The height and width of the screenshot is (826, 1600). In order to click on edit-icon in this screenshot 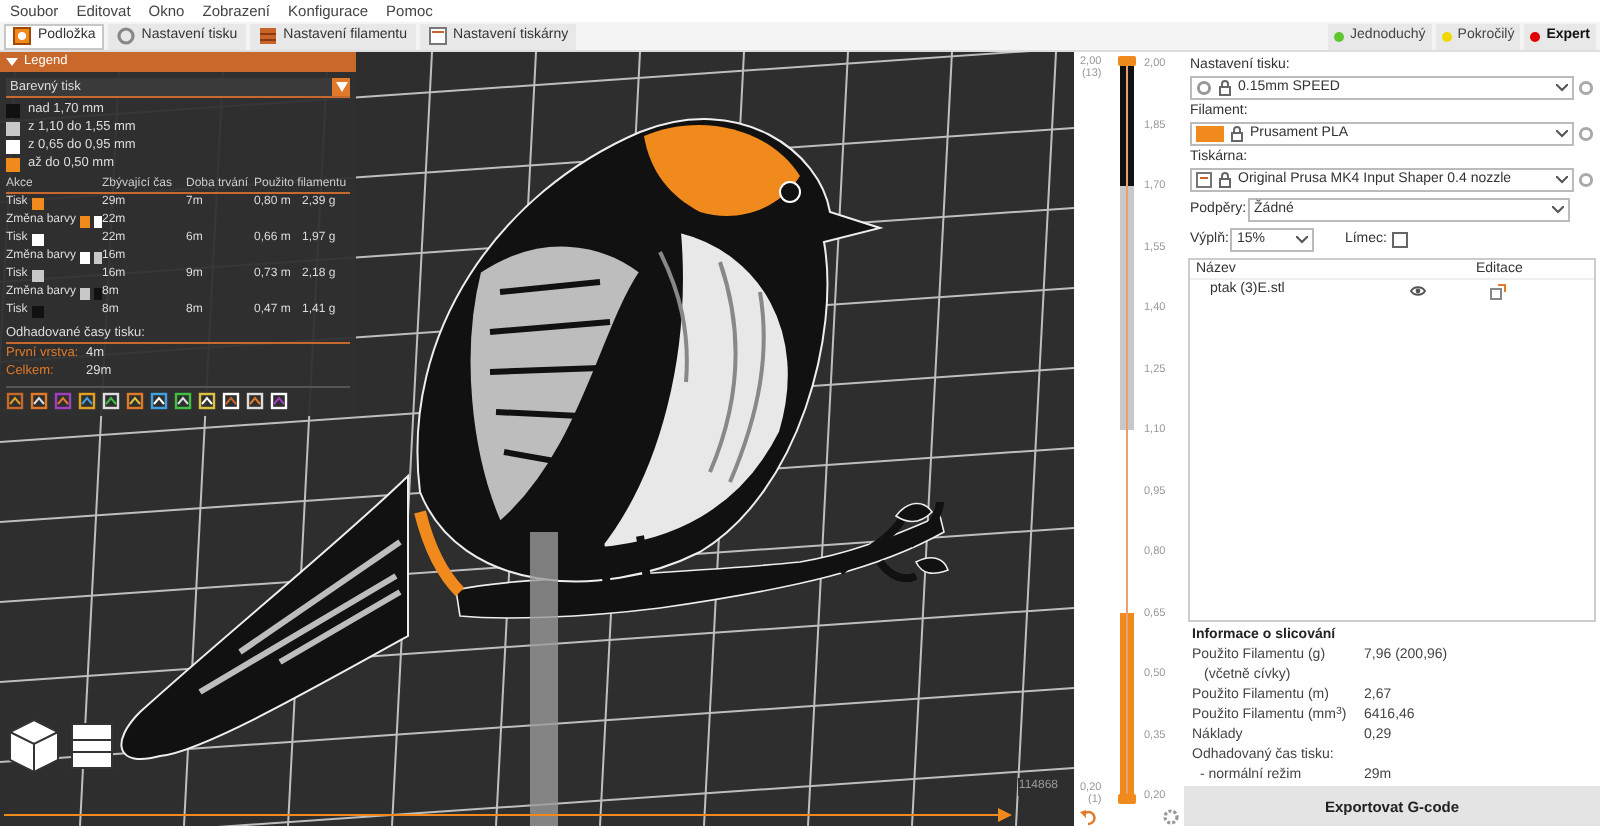, I will do `click(1498, 291)`.